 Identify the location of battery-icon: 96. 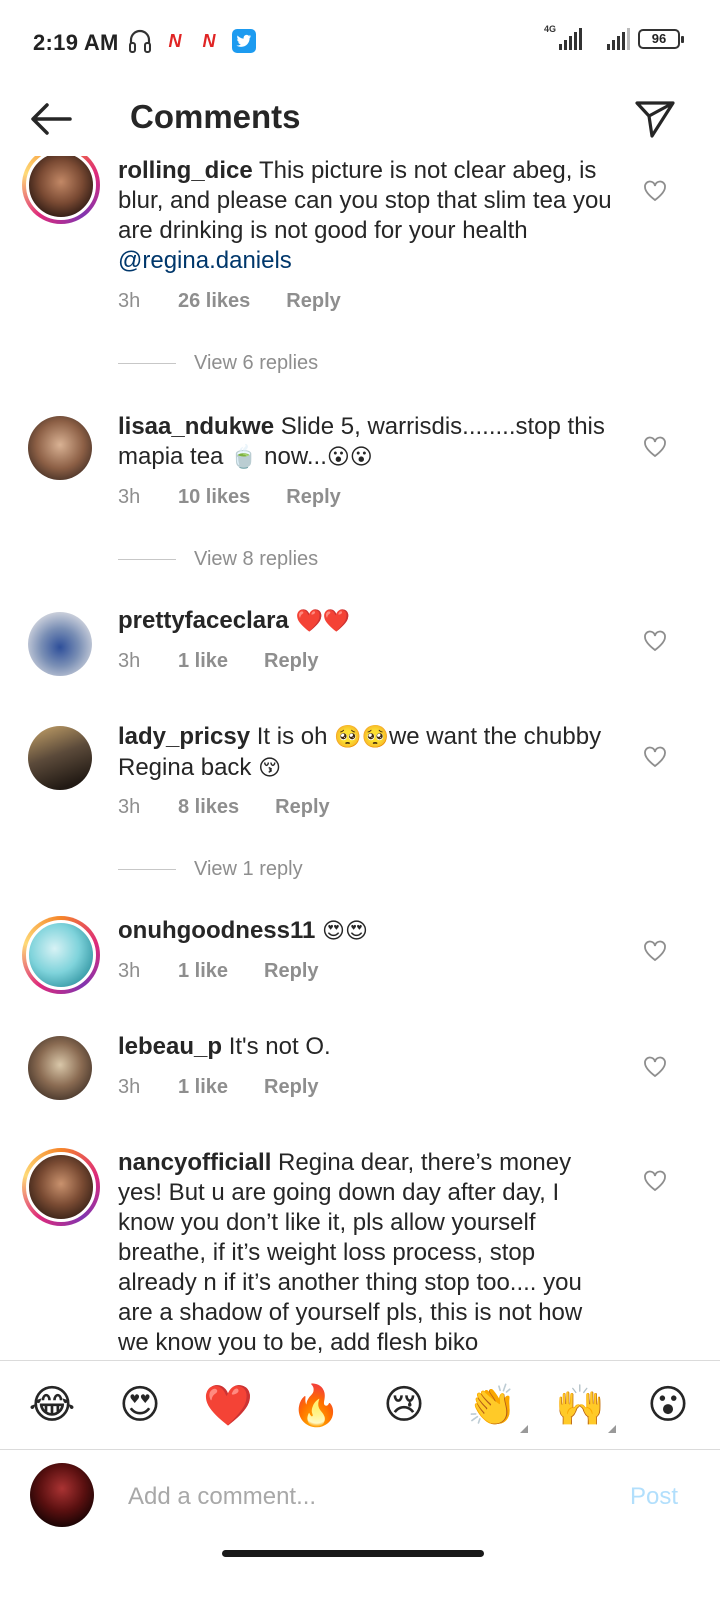
(661, 39).